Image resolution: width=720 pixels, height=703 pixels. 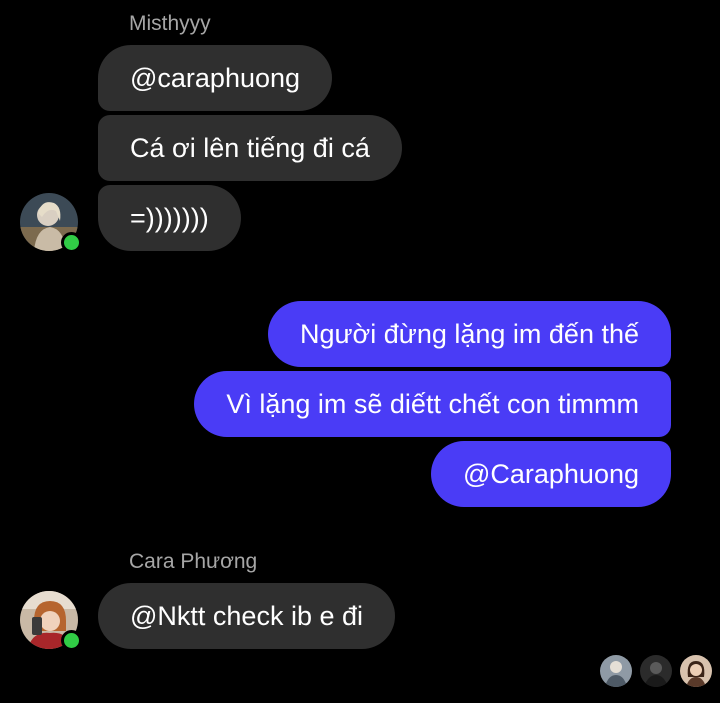 I want to click on message-bubble: Vì lặng im sẽ diếtt chết con timmm, so click(x=432, y=404).